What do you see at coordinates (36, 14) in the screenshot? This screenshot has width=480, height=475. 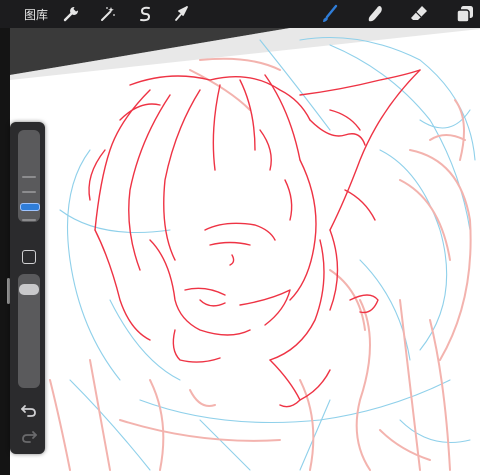 I see `gallery-button: 图库` at bounding box center [36, 14].